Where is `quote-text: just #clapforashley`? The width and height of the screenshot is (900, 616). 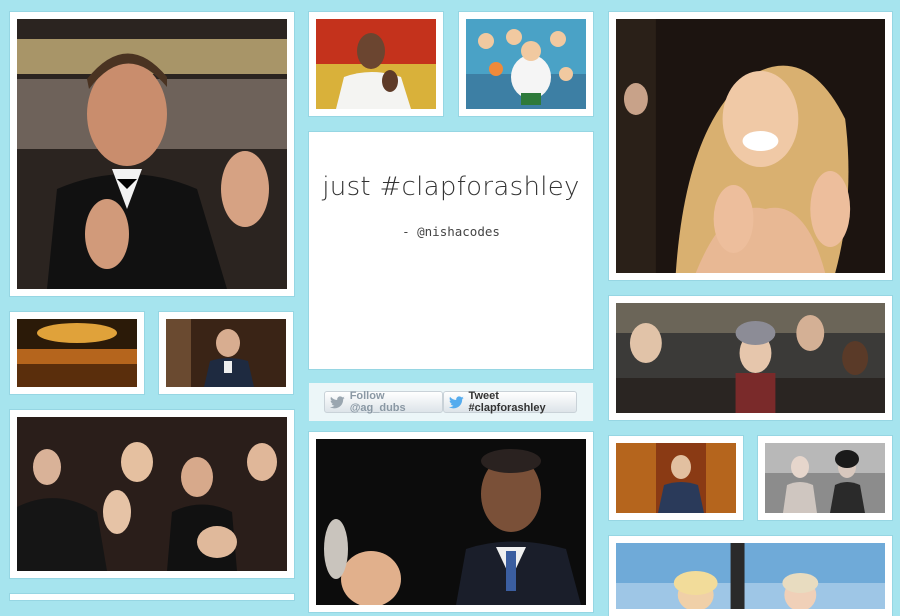
quote-text: just #clapforashley is located at coordinates (451, 187).